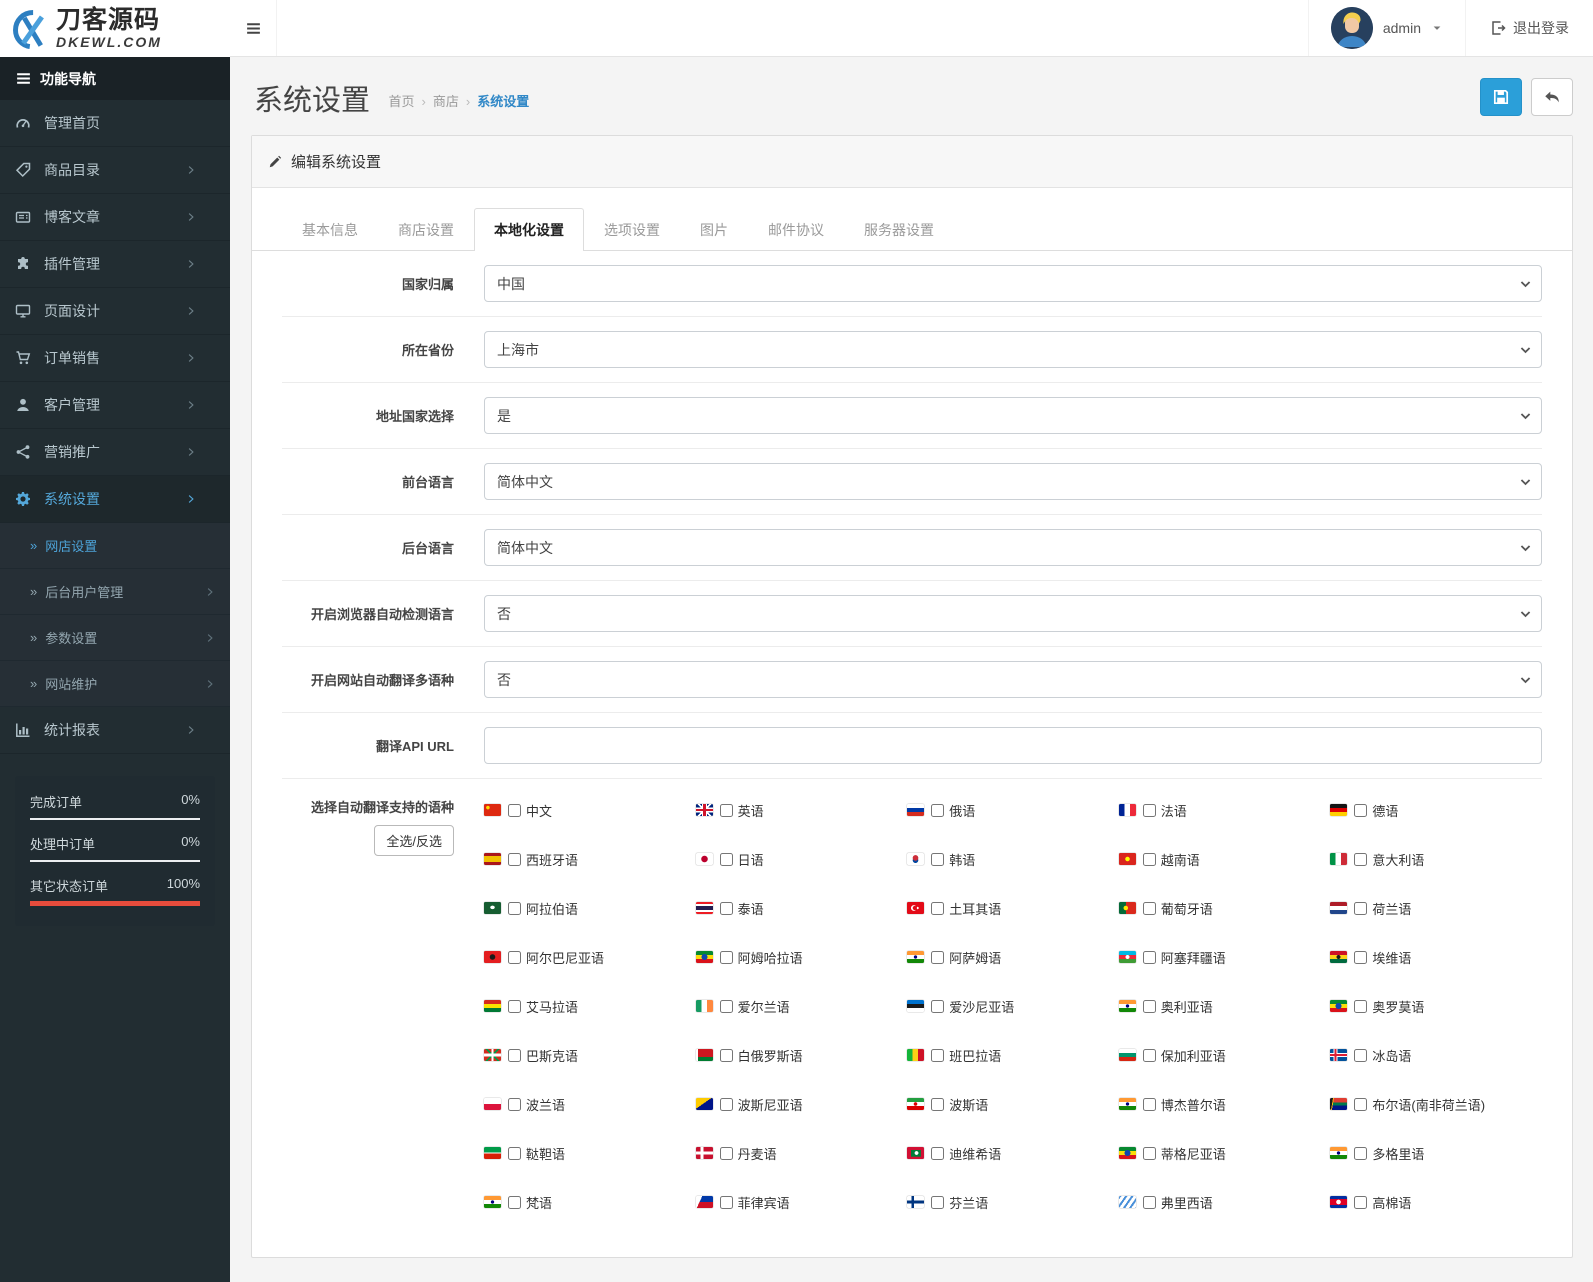 The image size is (1593, 1282). I want to click on language-option: 弗里西语, so click(1224, 1202).